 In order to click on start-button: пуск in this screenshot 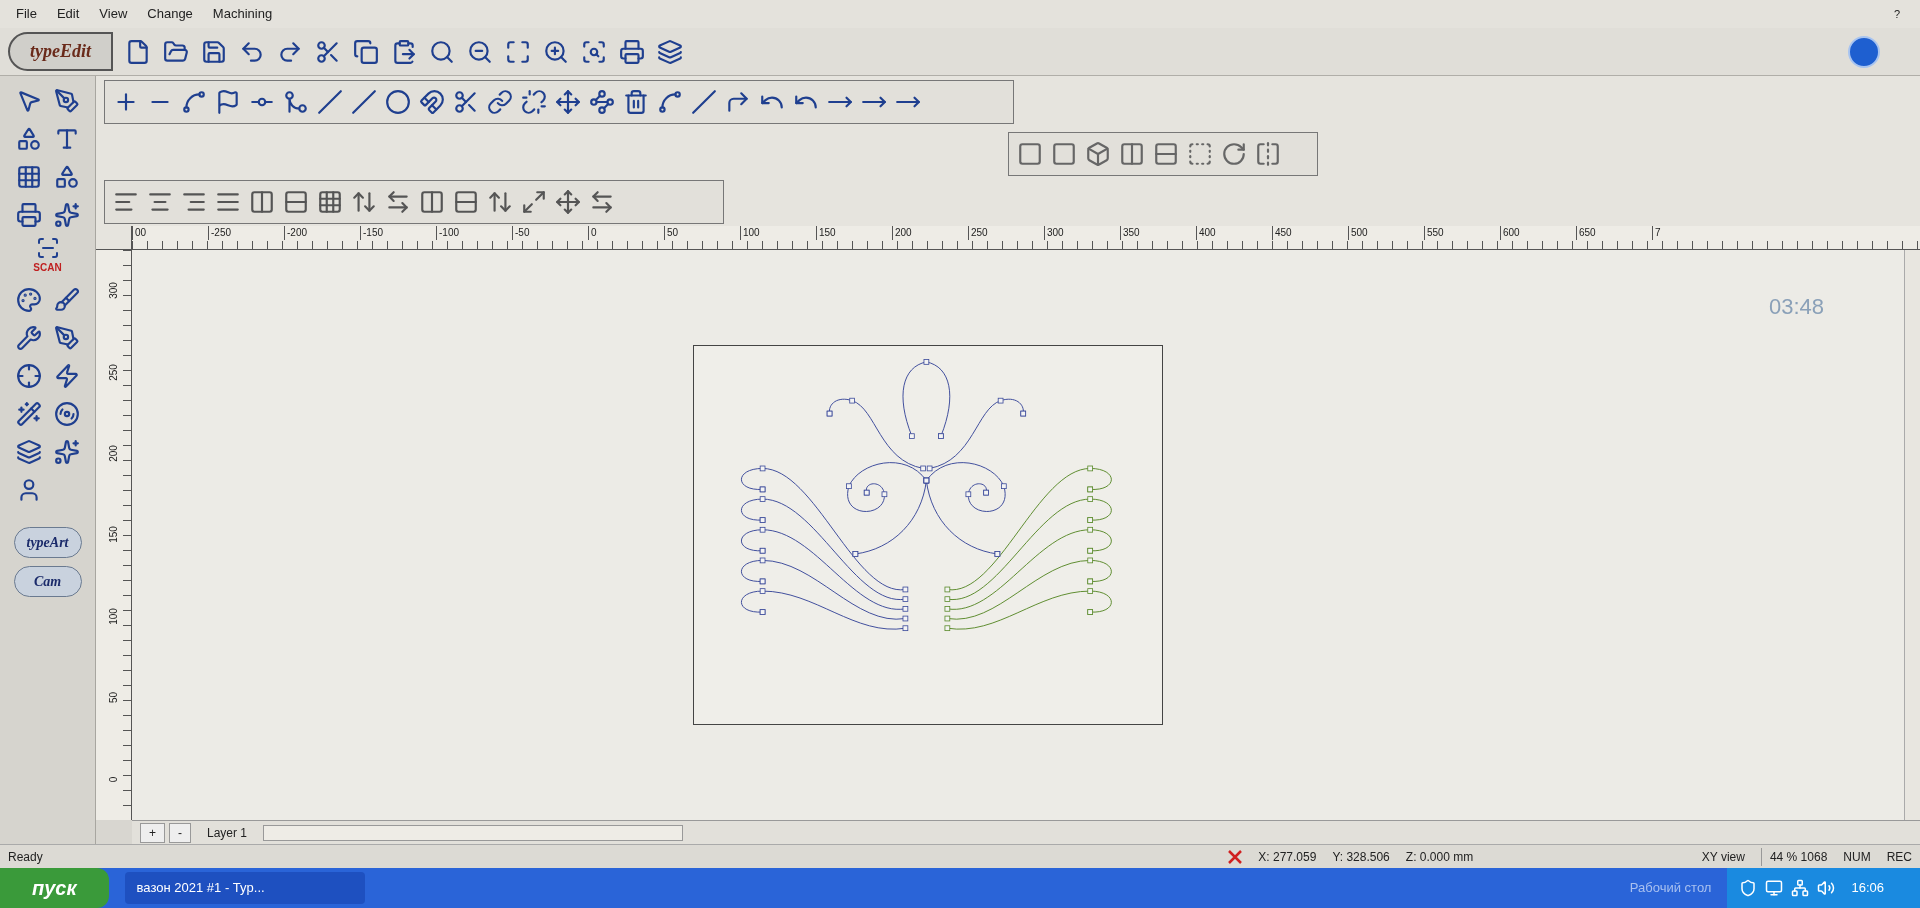, I will do `click(54, 888)`.